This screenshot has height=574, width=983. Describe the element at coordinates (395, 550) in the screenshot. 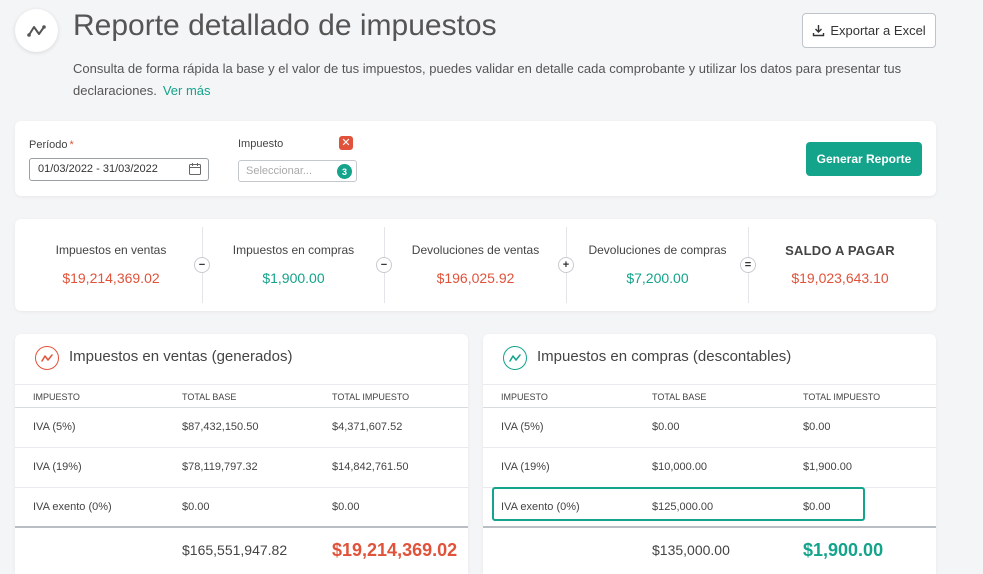

I see `total-tax: $19,214,369.02` at that location.